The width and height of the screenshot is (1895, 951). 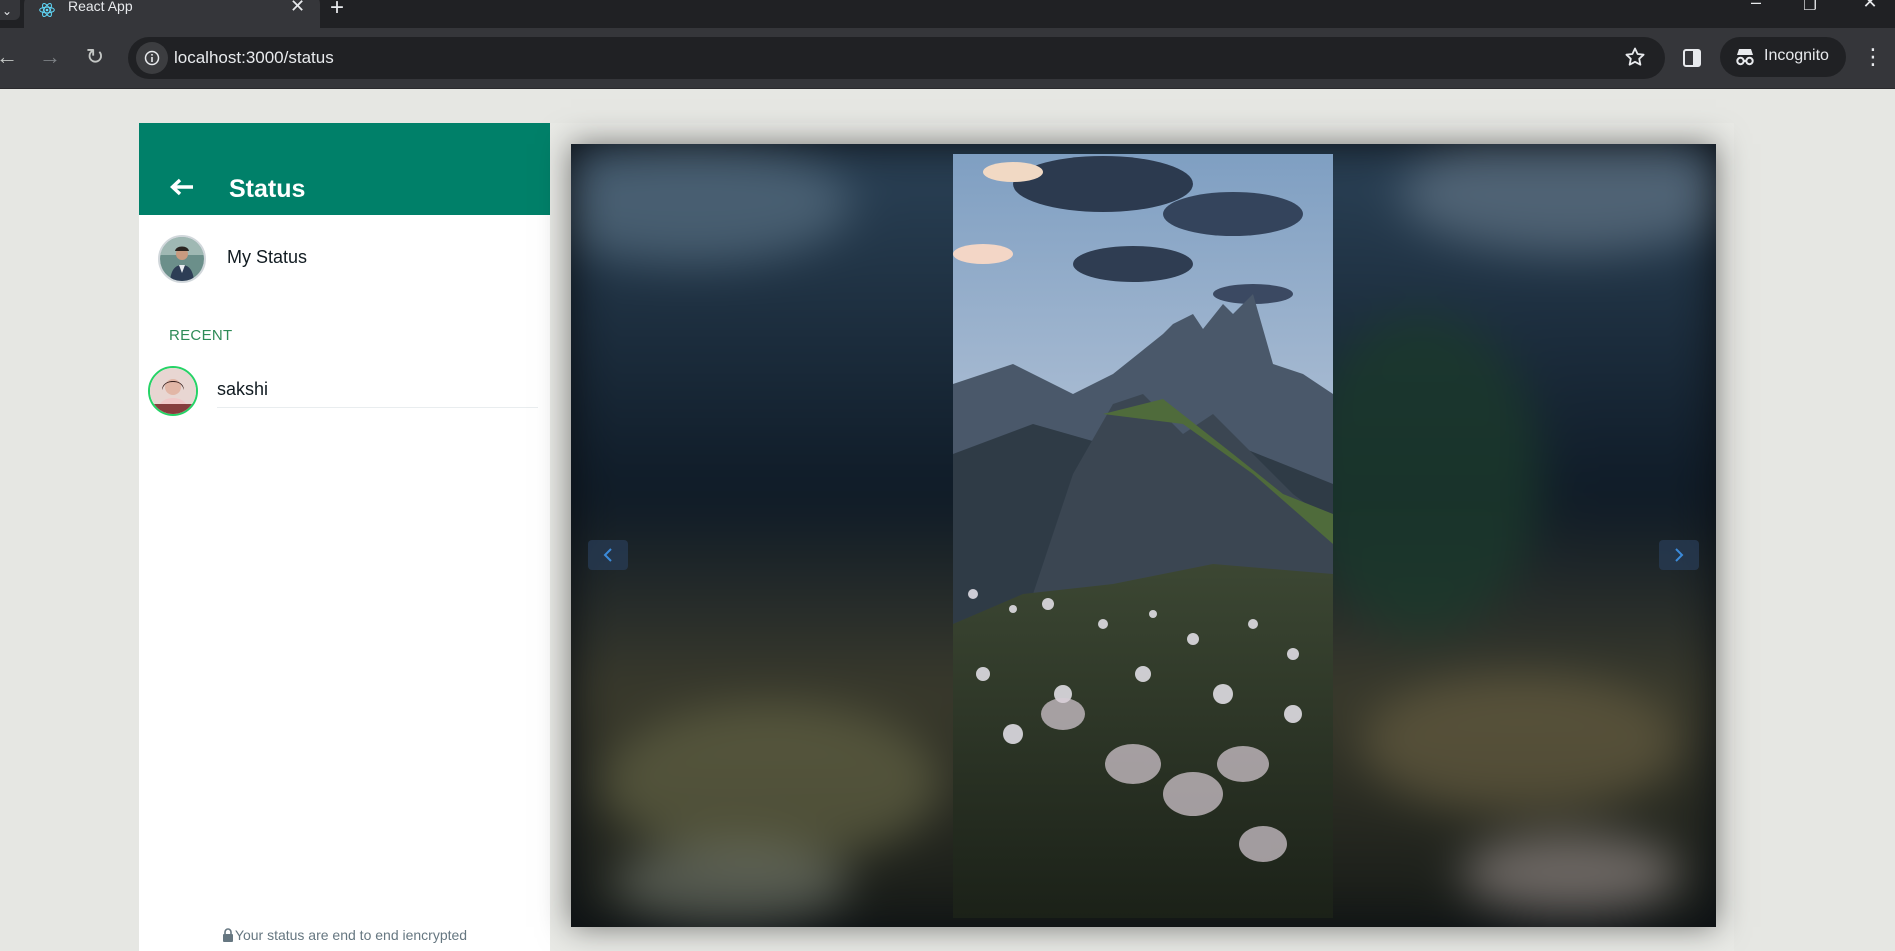 I want to click on tab-search-button: ⌄, so click(x=10, y=10).